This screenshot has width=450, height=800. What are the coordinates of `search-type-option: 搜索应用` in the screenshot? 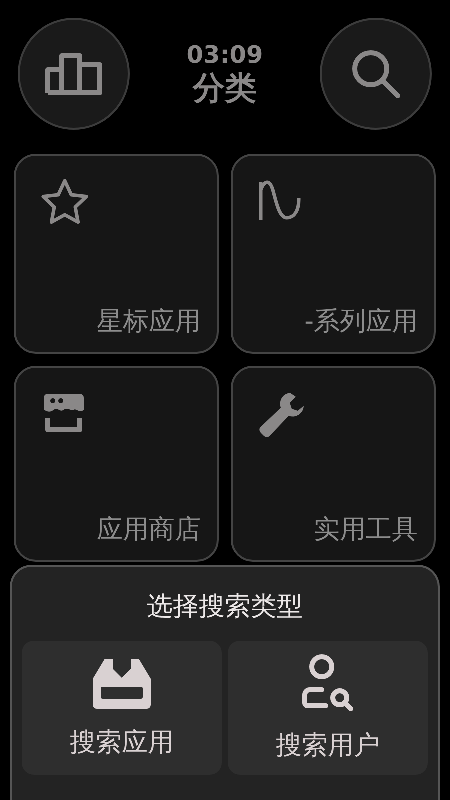 It's located at (122, 708).